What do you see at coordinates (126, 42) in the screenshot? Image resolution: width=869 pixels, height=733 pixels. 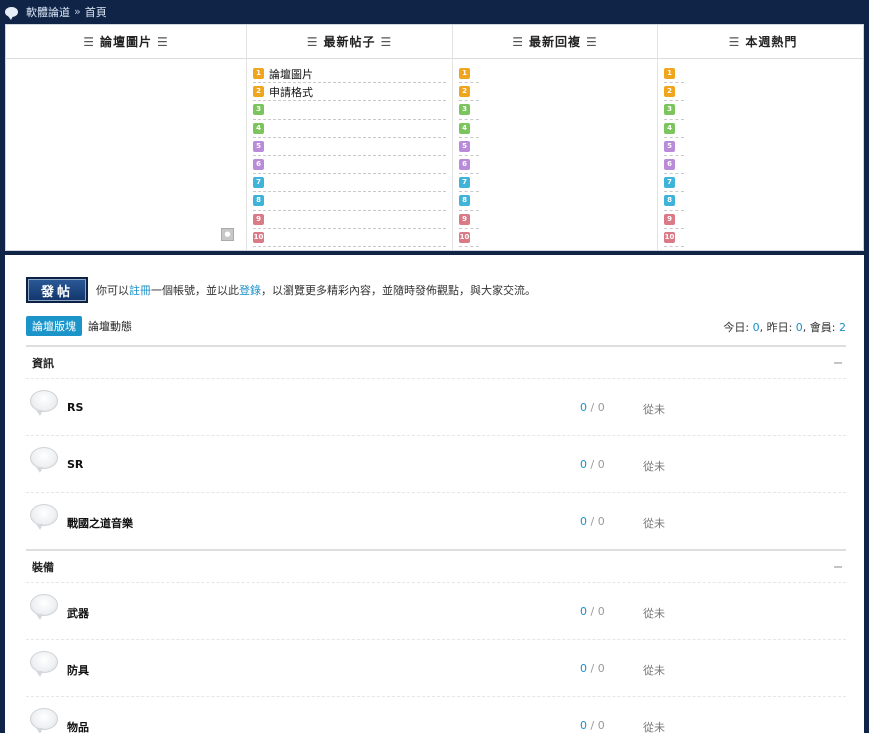 I see `column-header: ☰ 論壇圖片 ☰` at bounding box center [126, 42].